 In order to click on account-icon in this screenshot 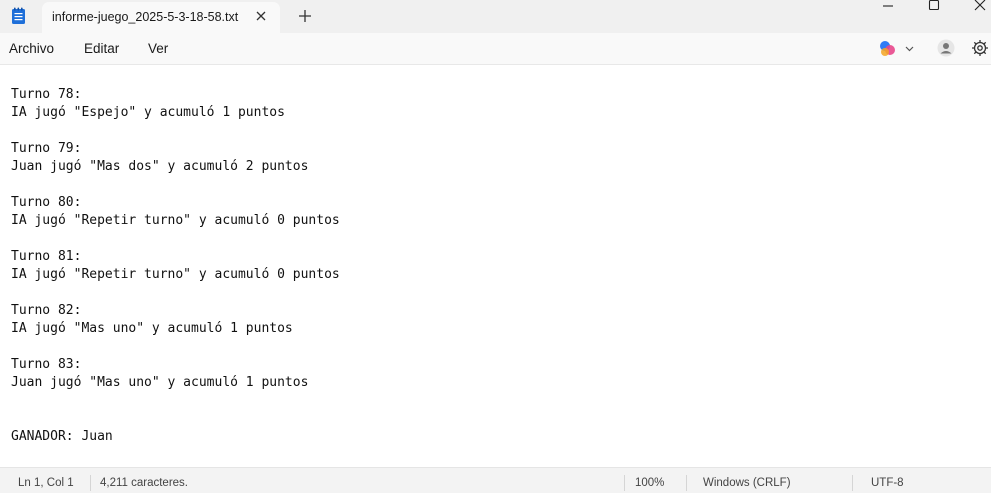, I will do `click(946, 48)`.